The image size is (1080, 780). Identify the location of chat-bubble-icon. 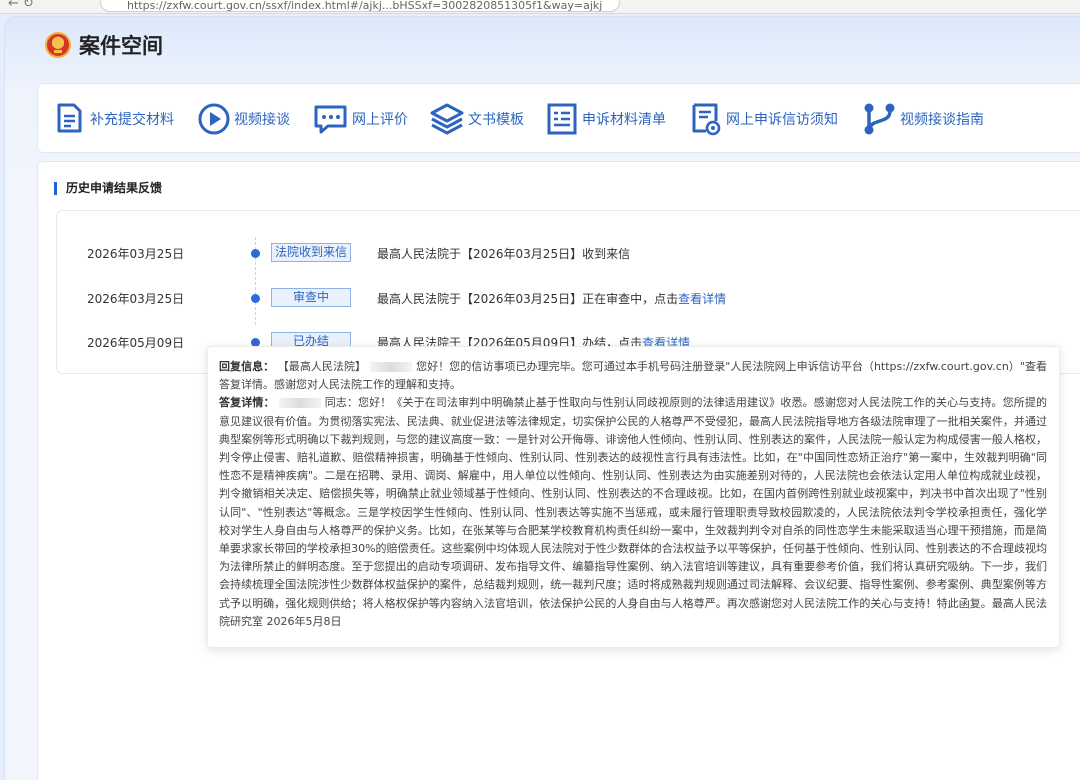
(330, 119).